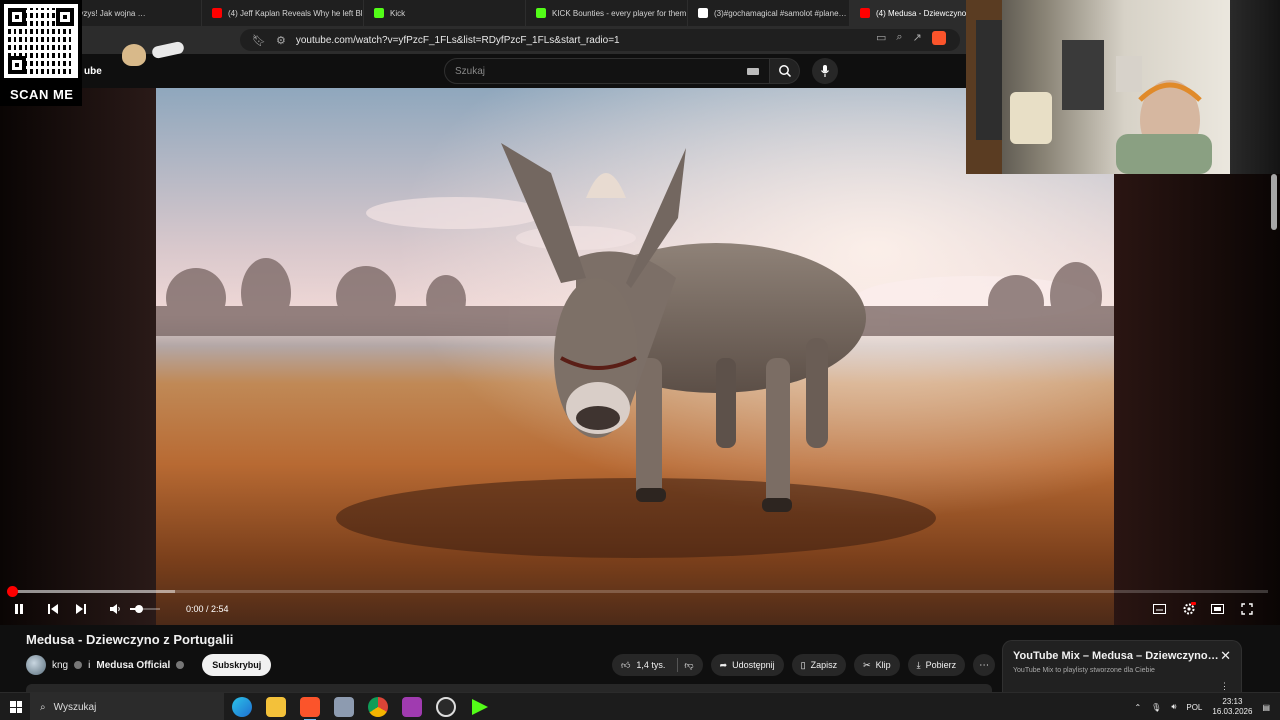 Image resolution: width=1280 pixels, height=720 pixels. I want to click on download-button: ⤓ Pobierz, so click(936, 665).